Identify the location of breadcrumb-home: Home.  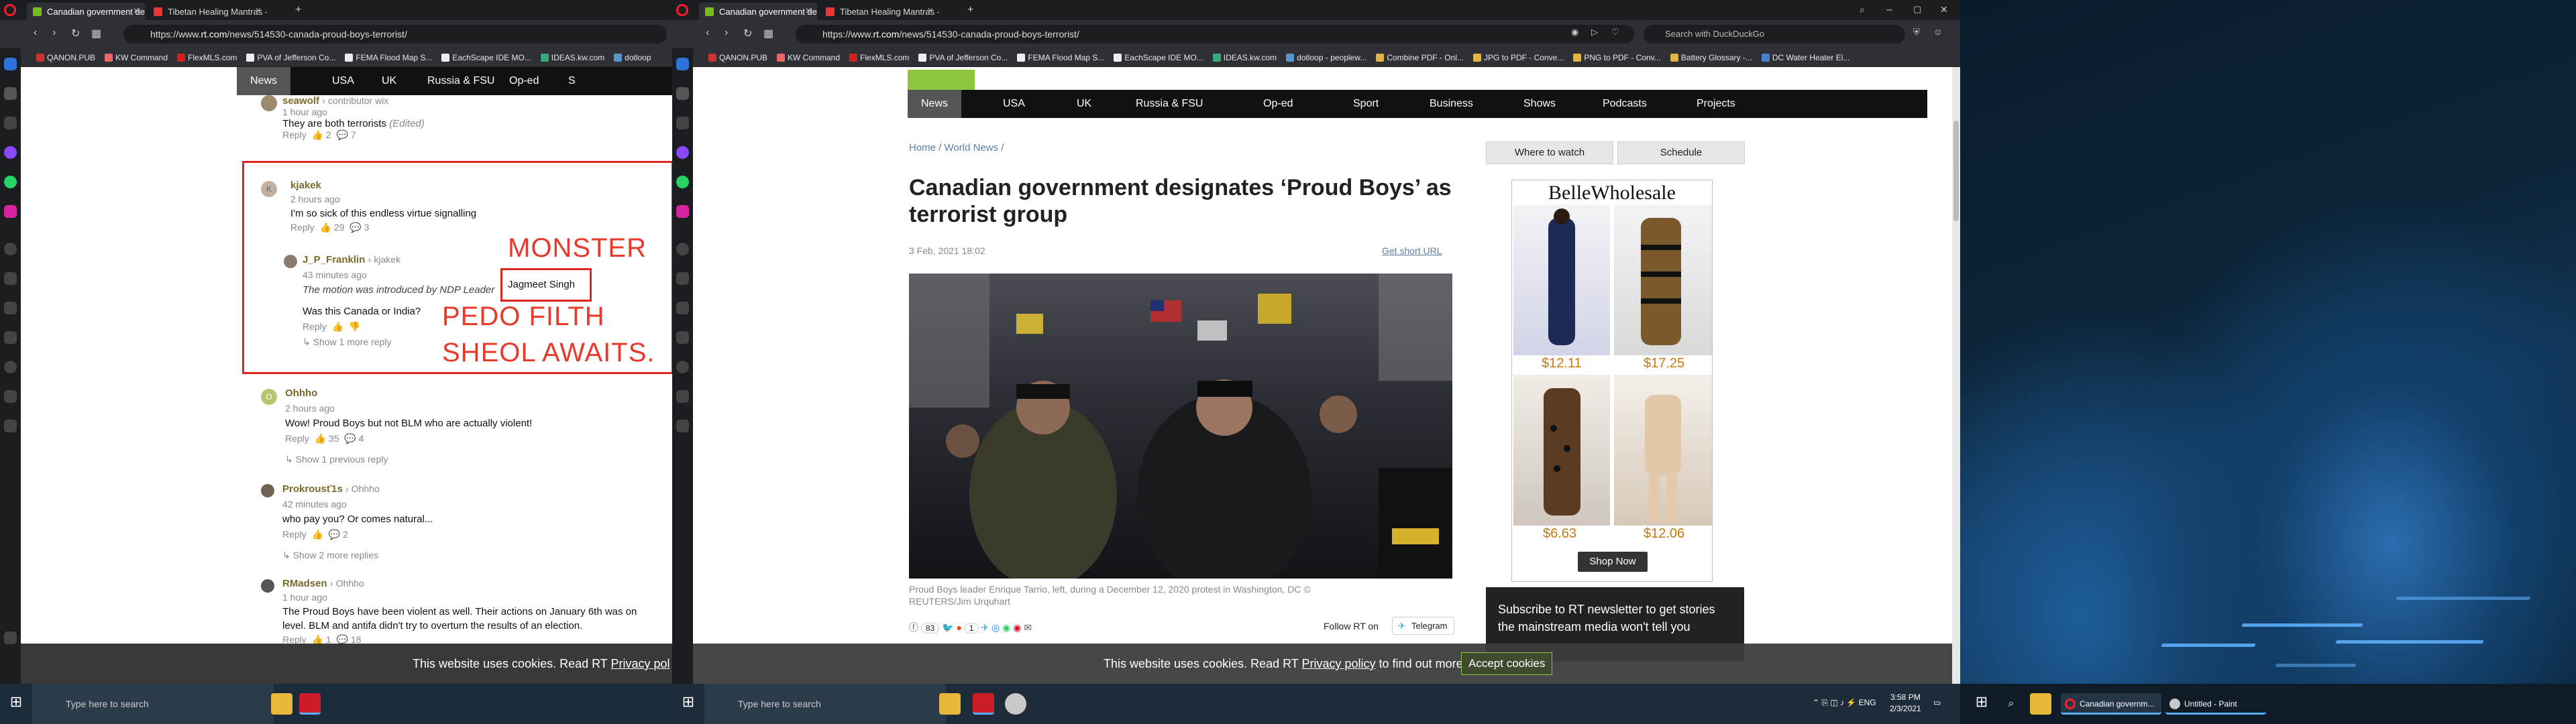
(922, 148).